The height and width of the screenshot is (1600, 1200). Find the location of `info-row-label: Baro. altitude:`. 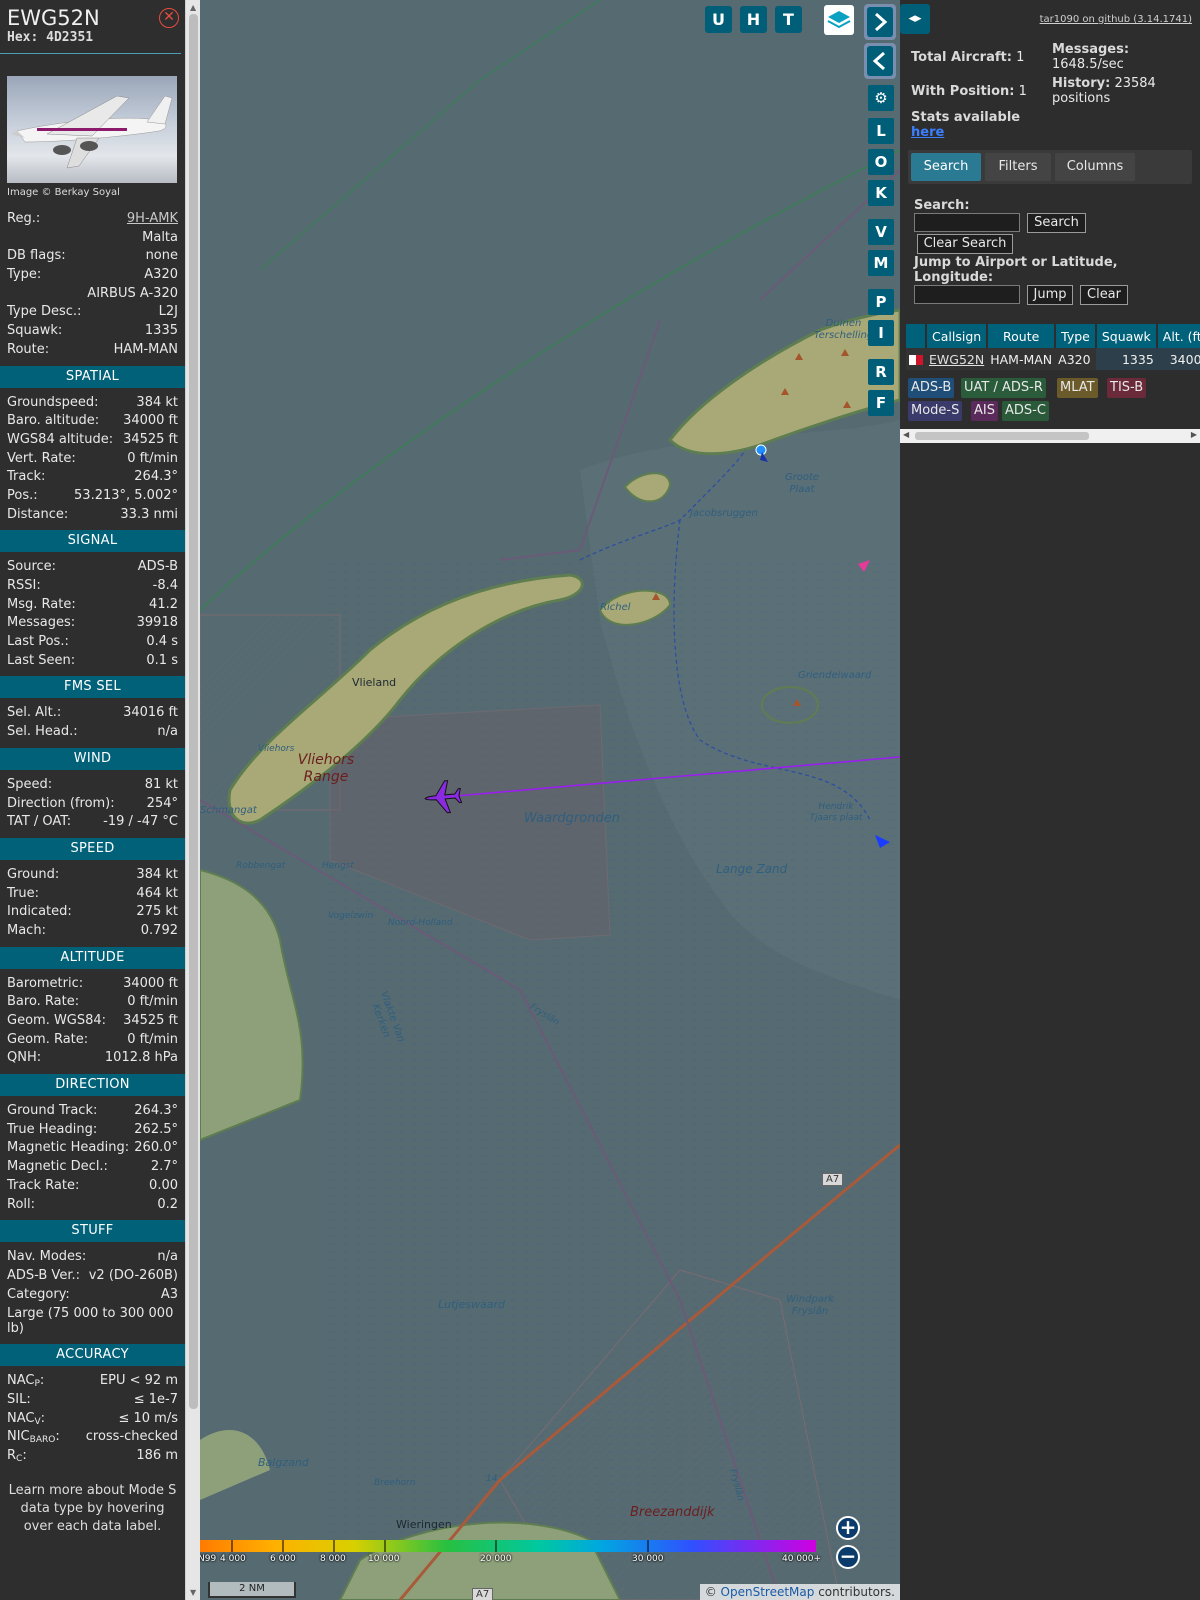

info-row-label: Baro. altitude: is located at coordinates (53, 421).